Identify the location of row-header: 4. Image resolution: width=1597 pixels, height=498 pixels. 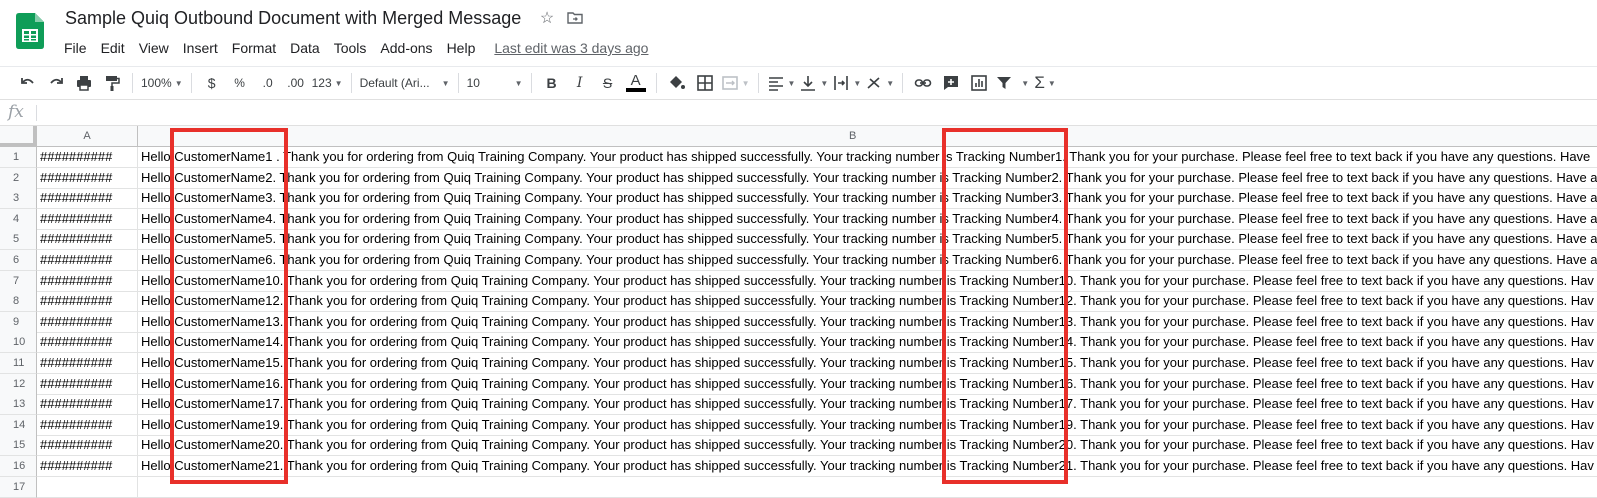
(18, 219).